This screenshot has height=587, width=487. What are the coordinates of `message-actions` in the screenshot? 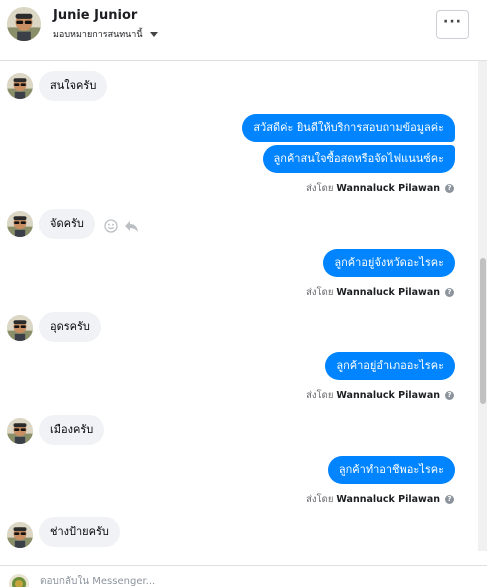 It's located at (121, 227).